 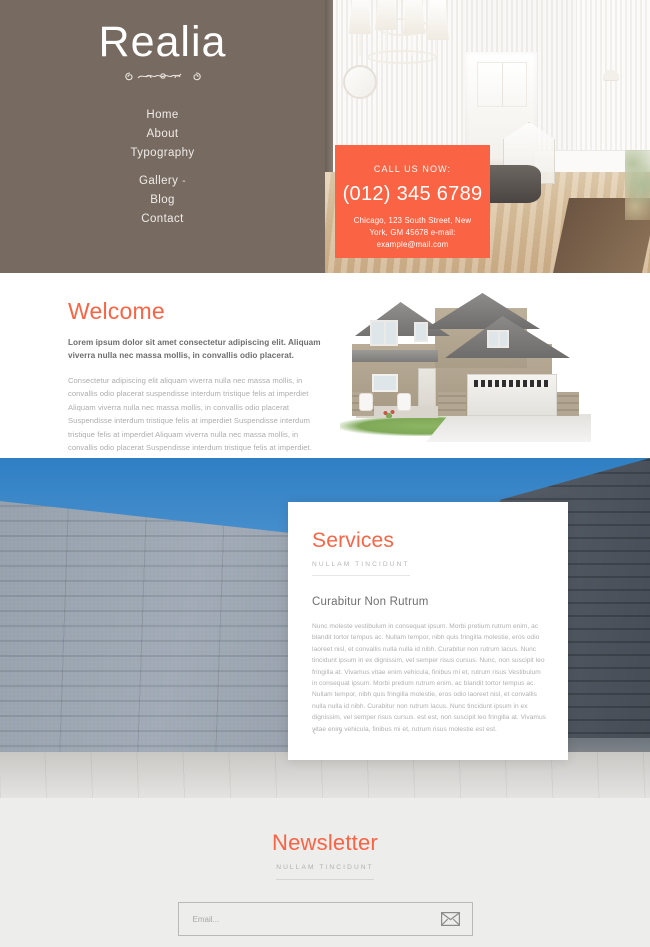 What do you see at coordinates (162, 42) in the screenshot?
I see `logo-text: Realia` at bounding box center [162, 42].